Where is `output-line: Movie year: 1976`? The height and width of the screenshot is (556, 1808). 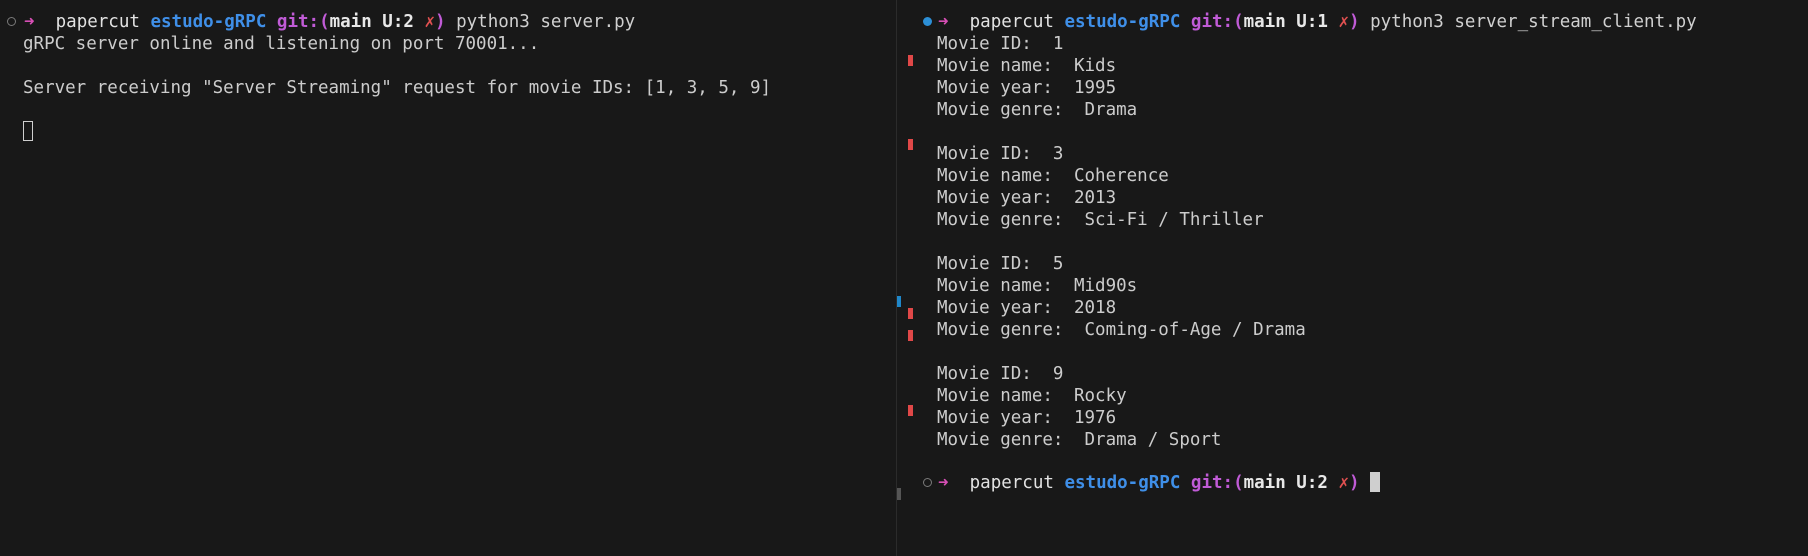 output-line: Movie year: 1976 is located at coordinates (1027, 418).